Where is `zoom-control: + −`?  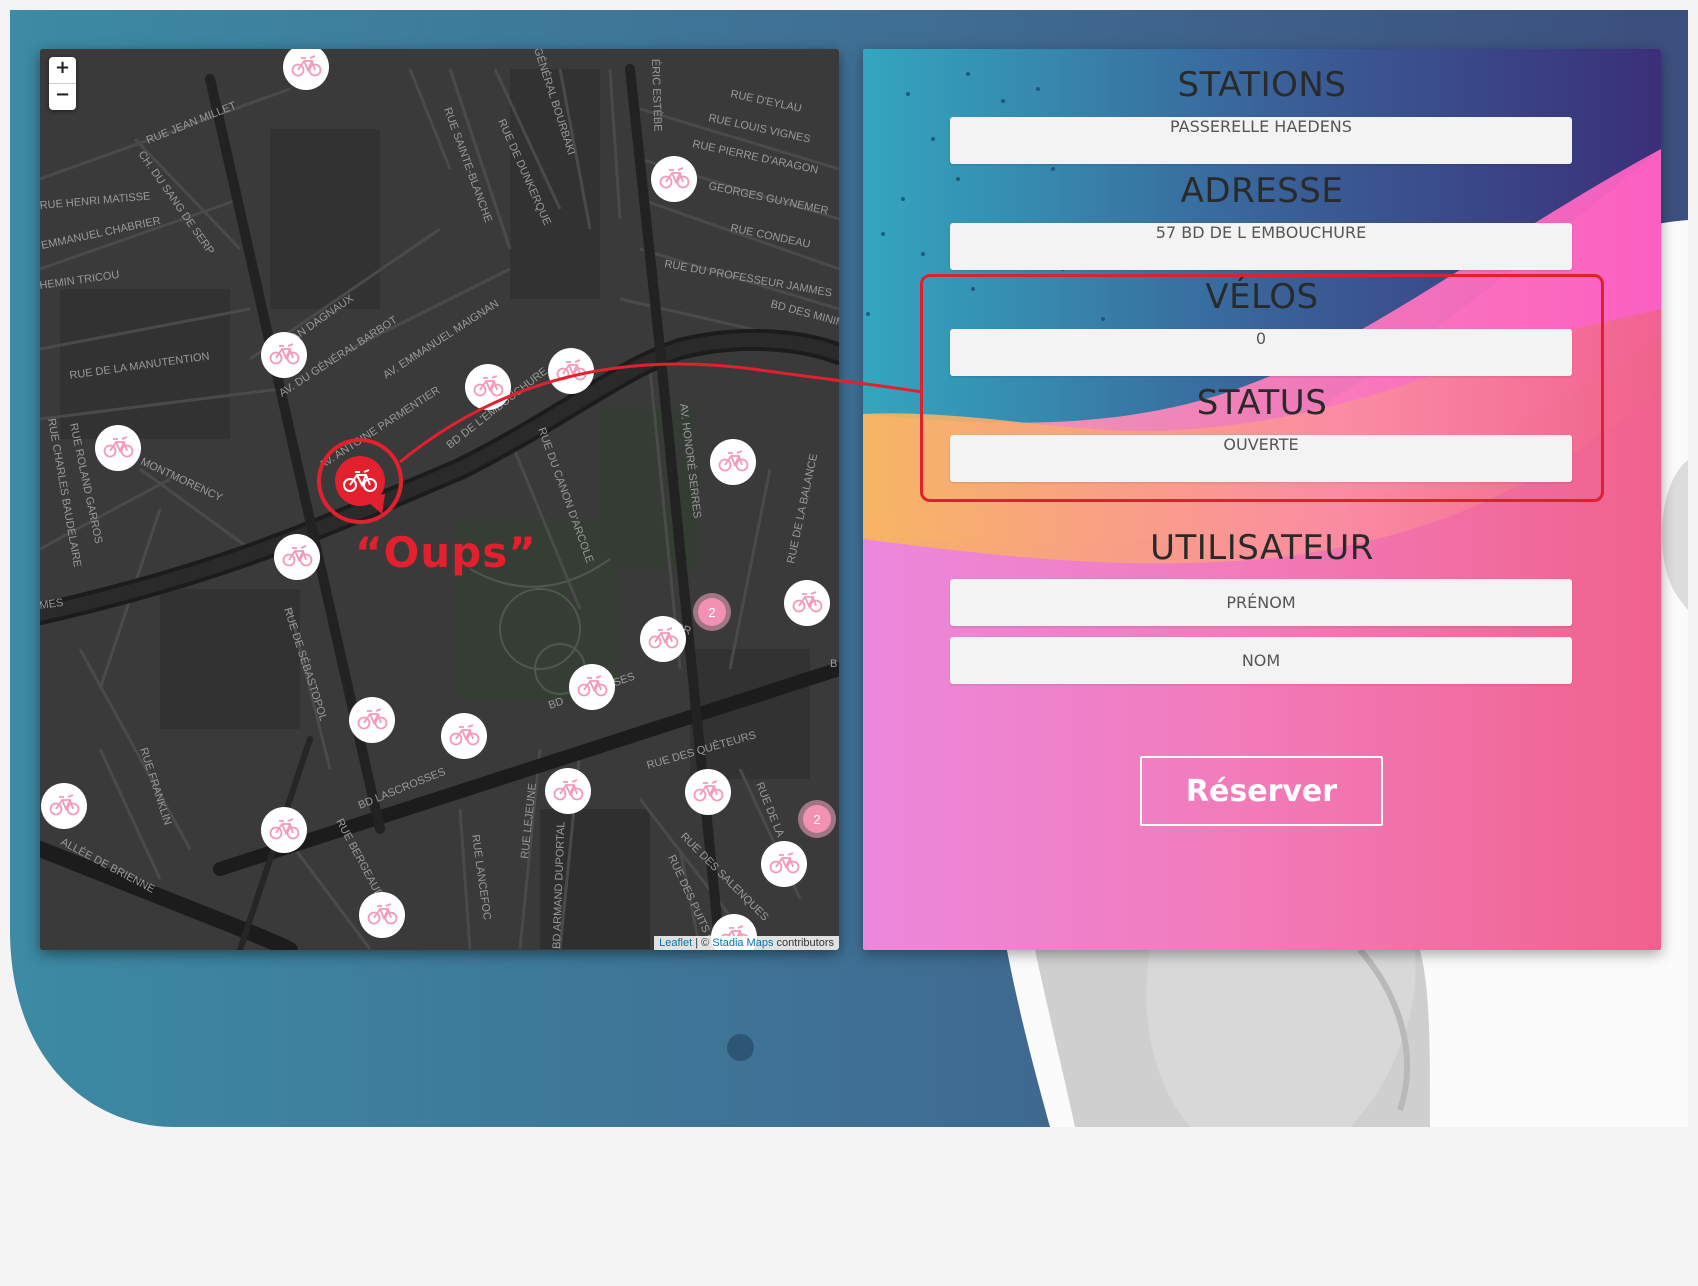 zoom-control: + − is located at coordinates (62, 83).